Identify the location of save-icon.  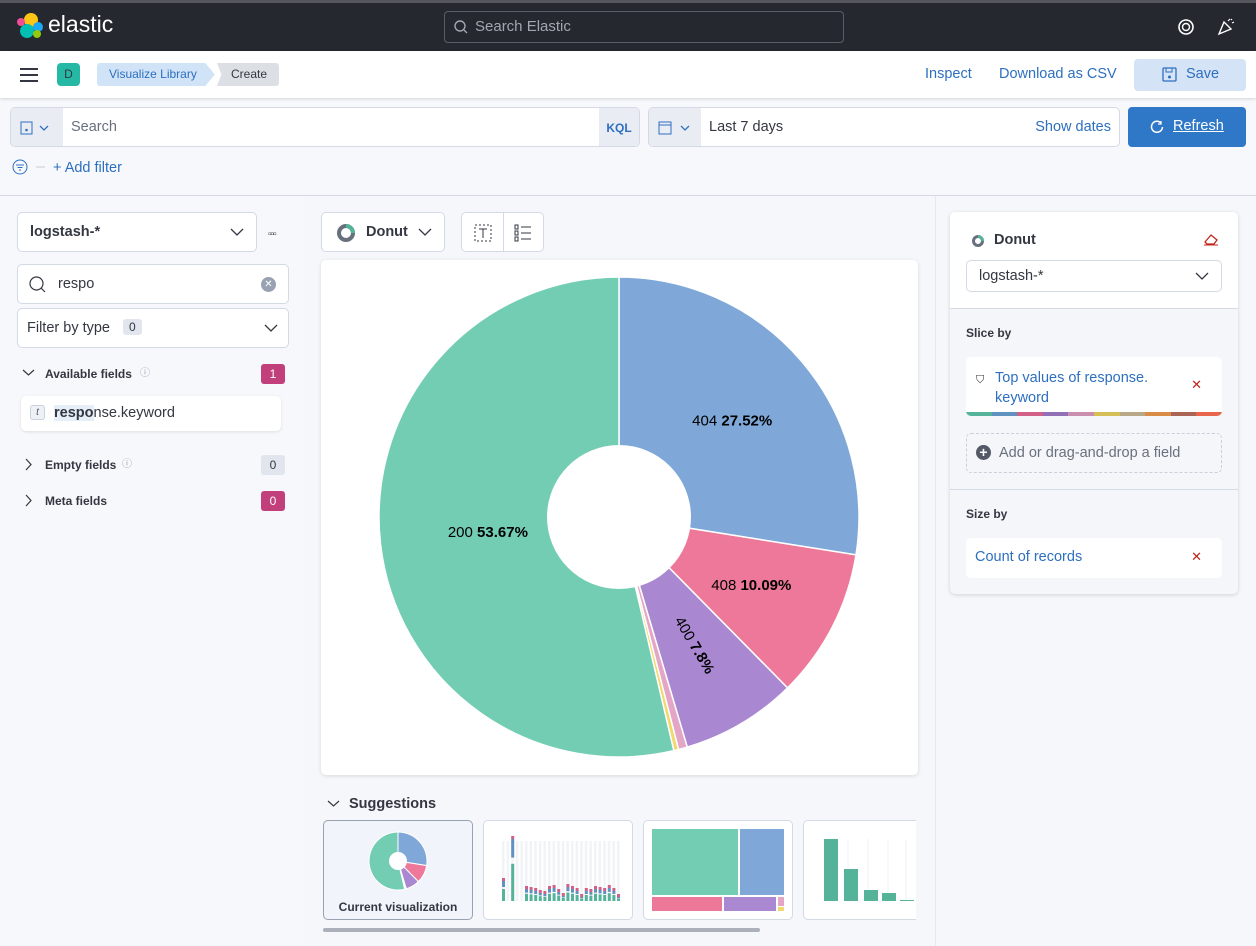
(1169, 74).